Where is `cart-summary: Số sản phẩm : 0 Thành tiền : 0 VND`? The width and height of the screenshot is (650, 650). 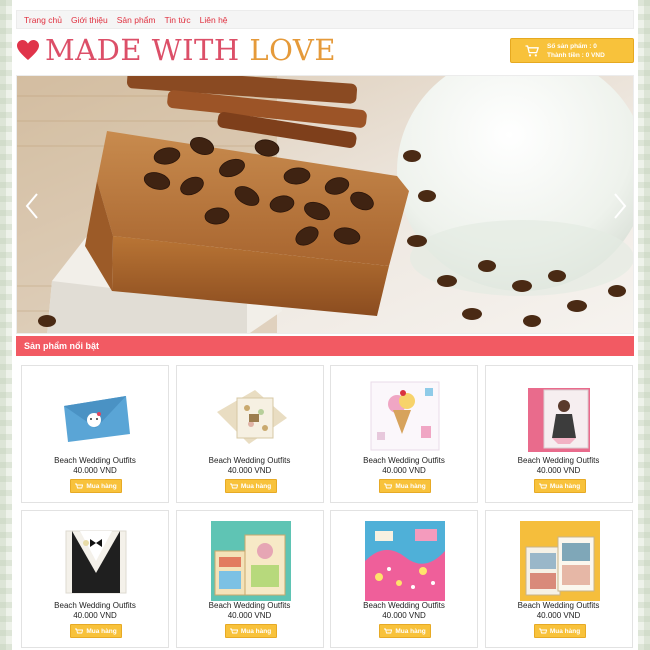 cart-summary: Số sản phẩm : 0 Thành tiền : 0 VND is located at coordinates (572, 50).